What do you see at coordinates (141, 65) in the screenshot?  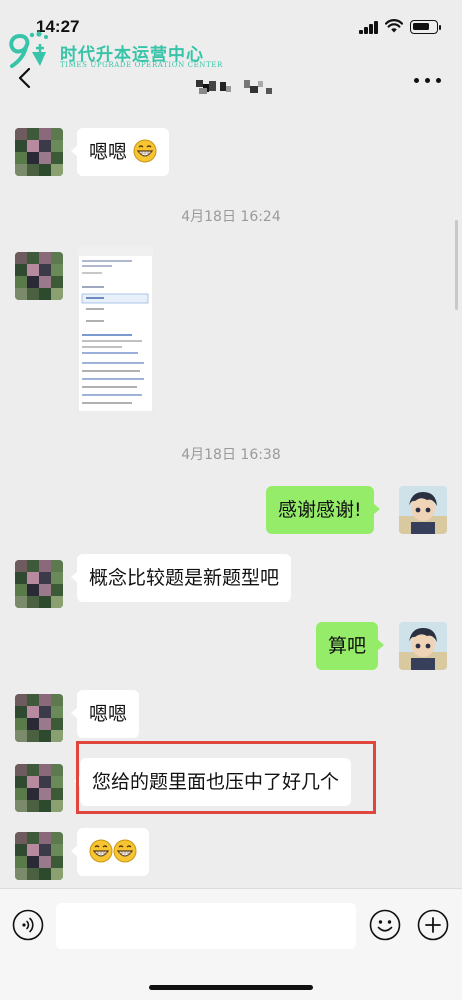 I see `watermark-subtitle: TIMES UPGRADE OPERATION CENTER` at bounding box center [141, 65].